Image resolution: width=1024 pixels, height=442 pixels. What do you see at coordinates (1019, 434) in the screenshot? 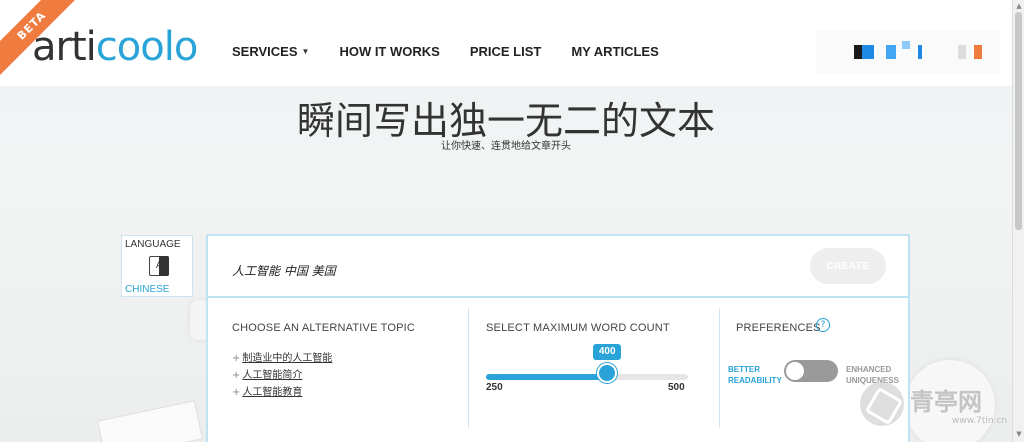
I see `scroll-down-icon: ▼` at bounding box center [1019, 434].